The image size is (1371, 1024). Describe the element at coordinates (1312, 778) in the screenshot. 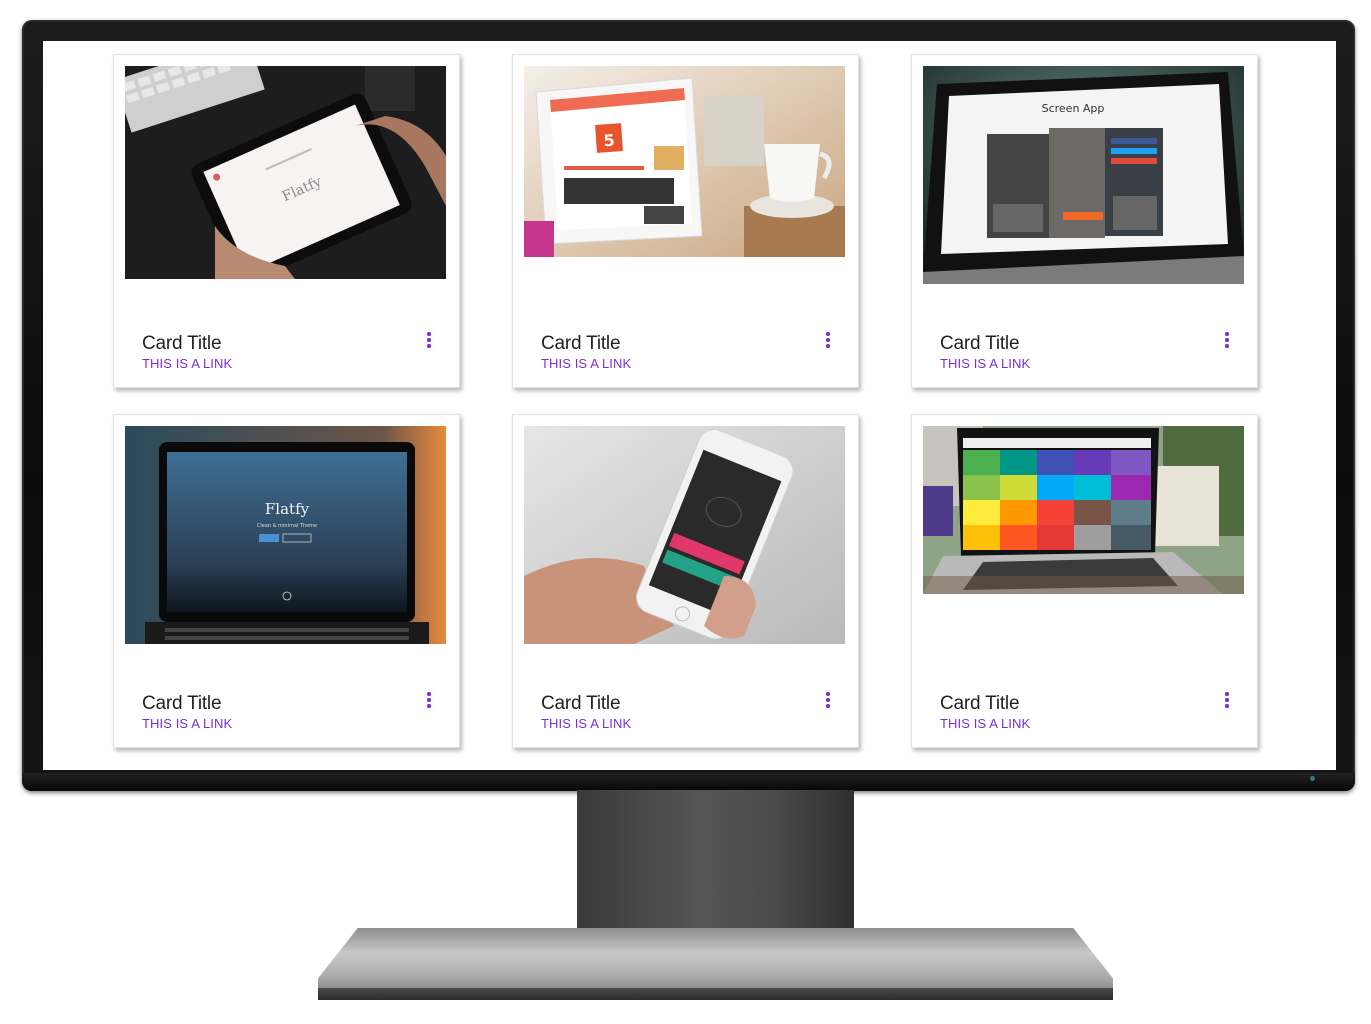

I see `power-led-icon` at that location.